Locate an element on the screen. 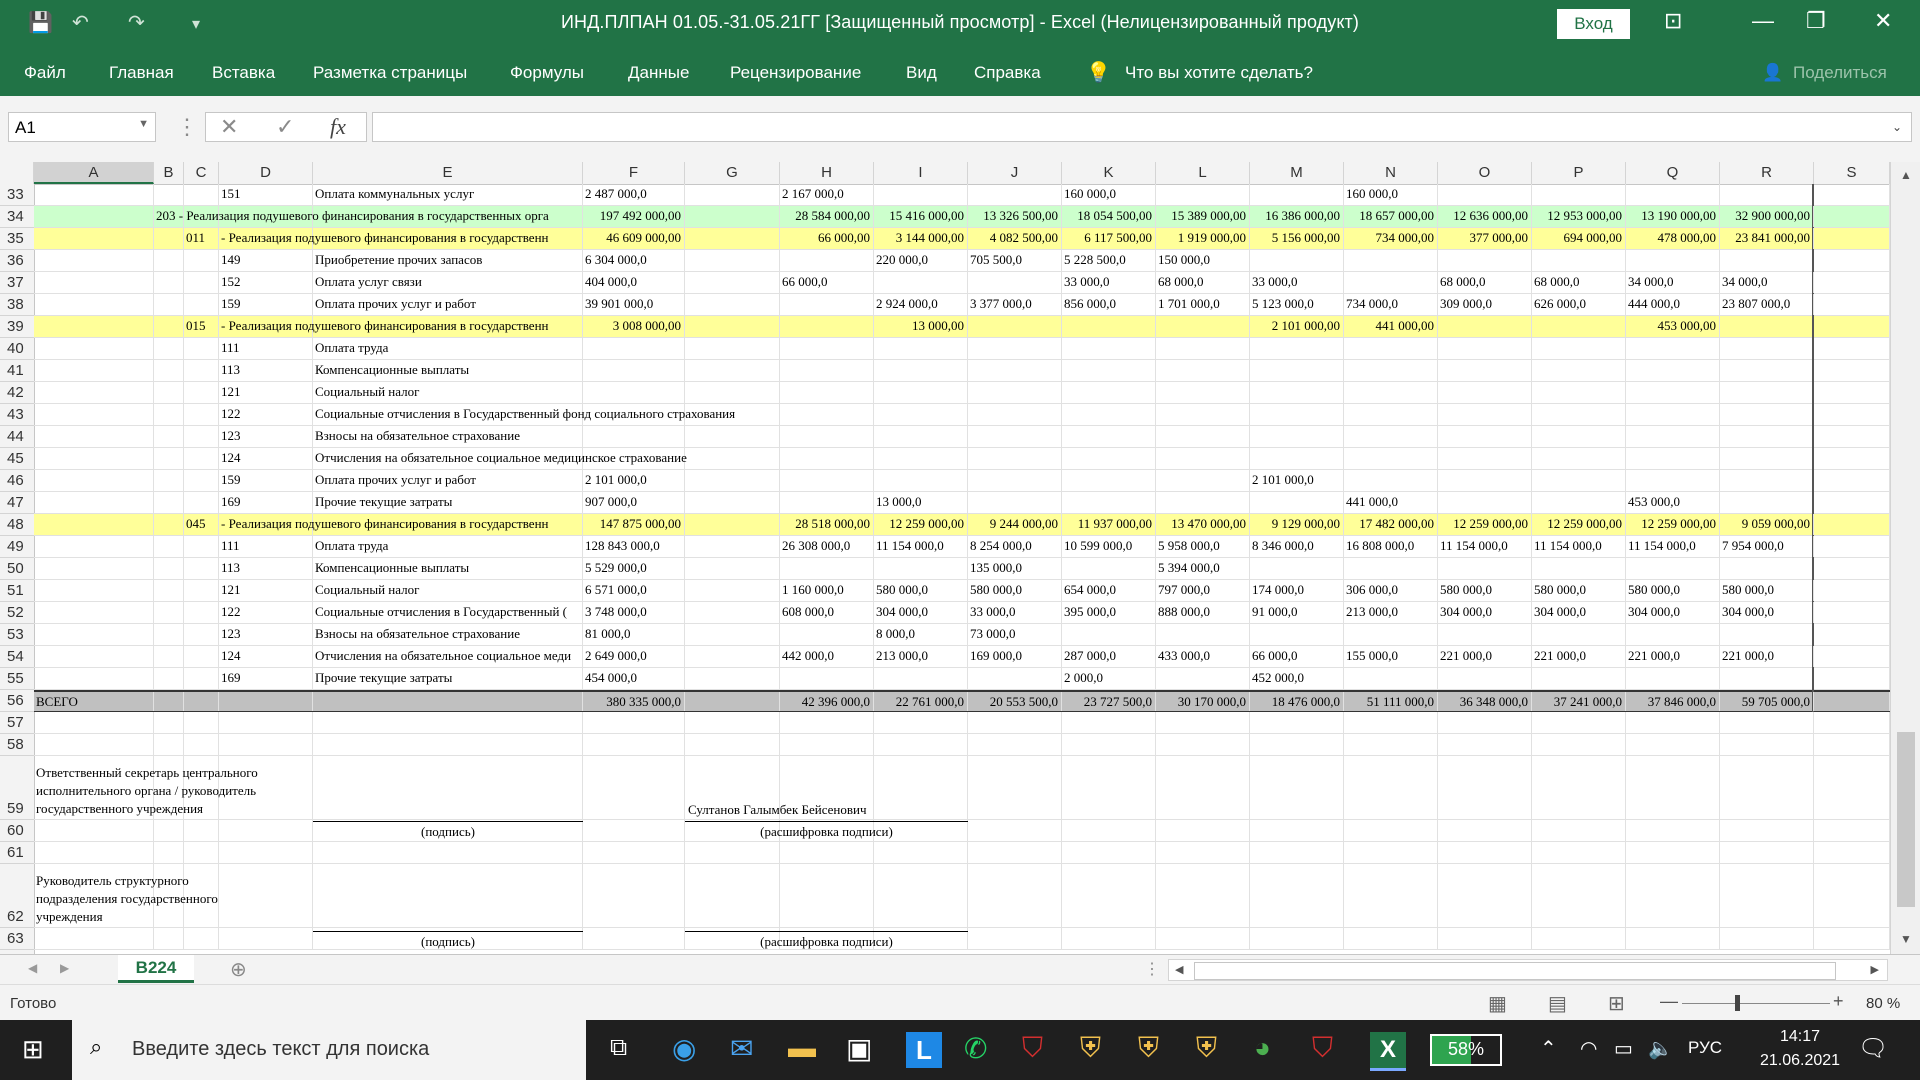 Image resolution: width=1920 pixels, height=1080 pixels. expand-formula-icon: ⌄ is located at coordinates (1897, 127).